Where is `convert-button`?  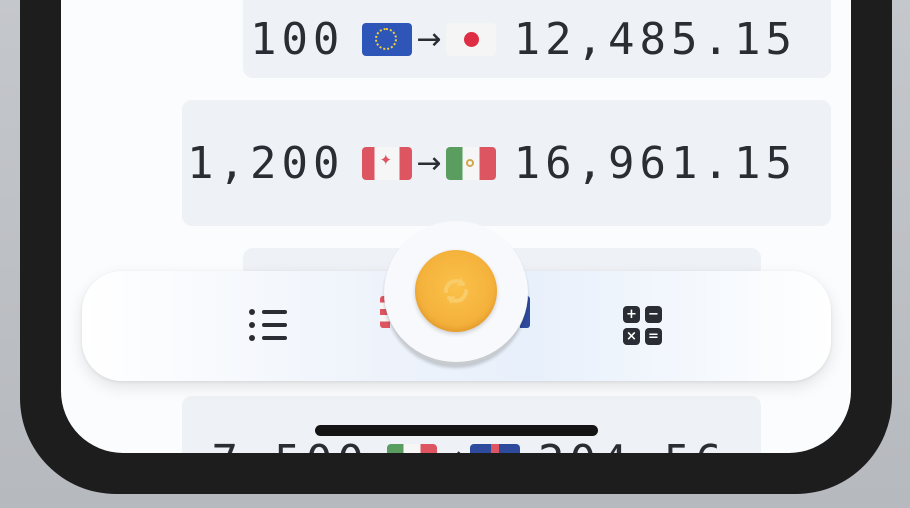
convert-button is located at coordinates (456, 291).